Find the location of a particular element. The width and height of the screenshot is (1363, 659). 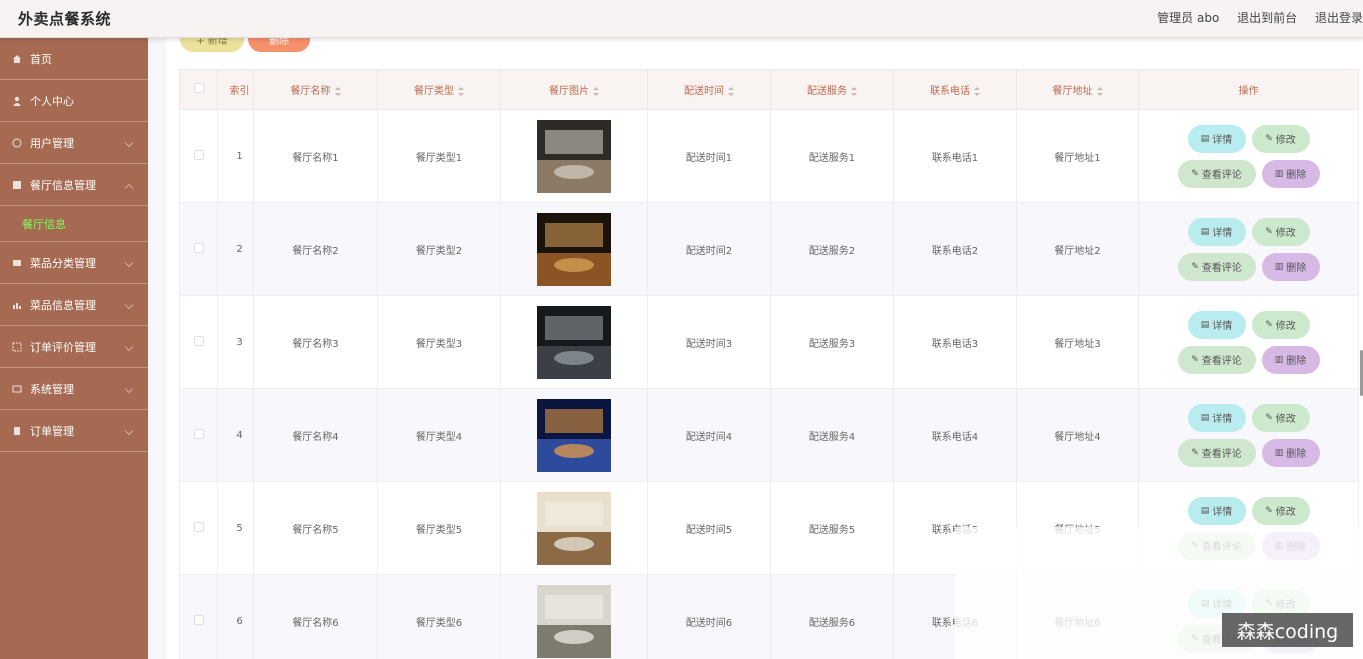

cell-address: 餐厅地址2 is located at coordinates (1077, 249).